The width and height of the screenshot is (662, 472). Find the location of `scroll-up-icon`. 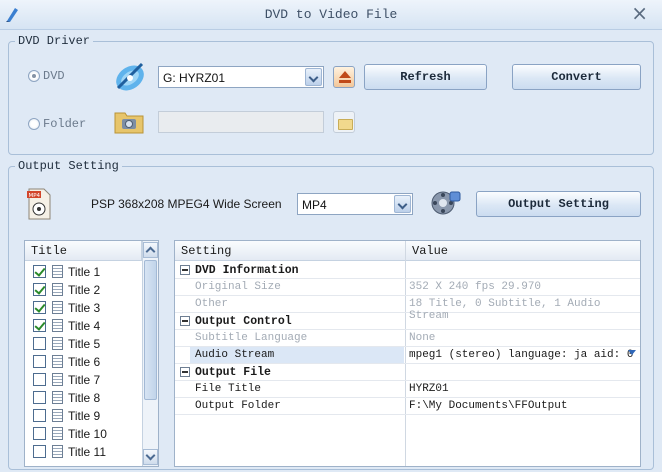

scroll-up-icon is located at coordinates (150, 250).